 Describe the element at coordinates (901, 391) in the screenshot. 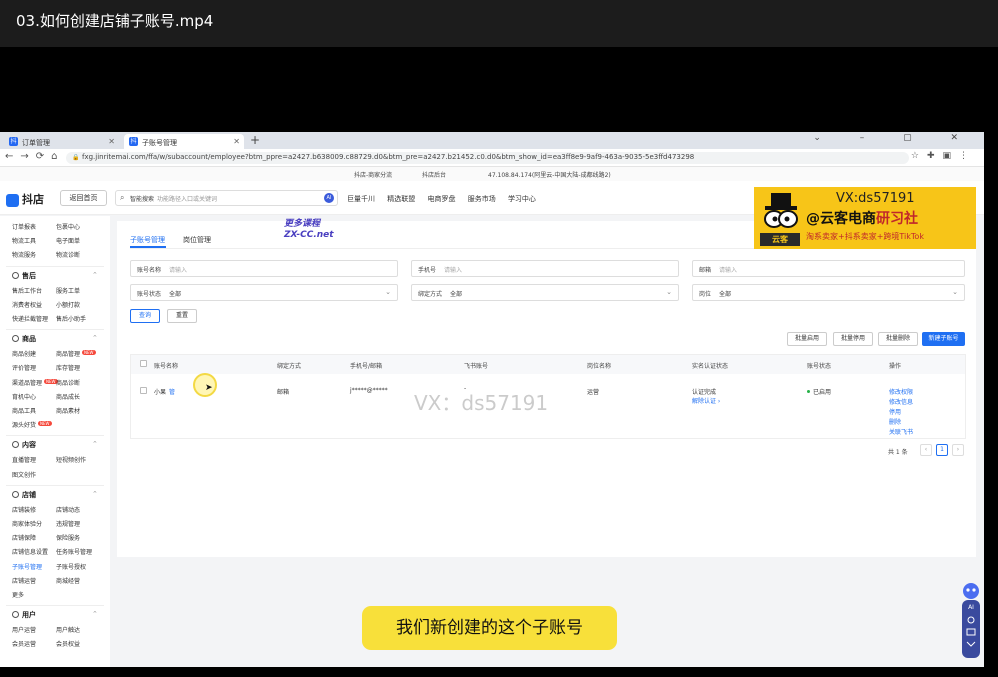

I see `edit-permission-link: 修改权限` at that location.